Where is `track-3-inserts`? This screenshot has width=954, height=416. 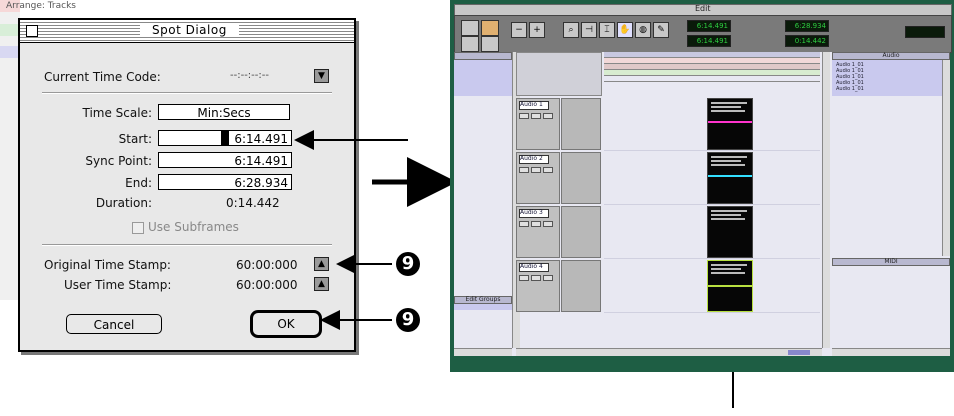
track-3-inserts is located at coordinates (581, 232).